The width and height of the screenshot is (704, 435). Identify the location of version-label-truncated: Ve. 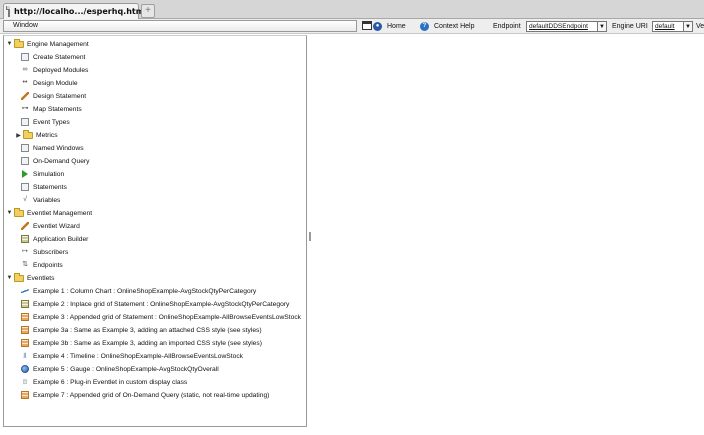
(700, 26).